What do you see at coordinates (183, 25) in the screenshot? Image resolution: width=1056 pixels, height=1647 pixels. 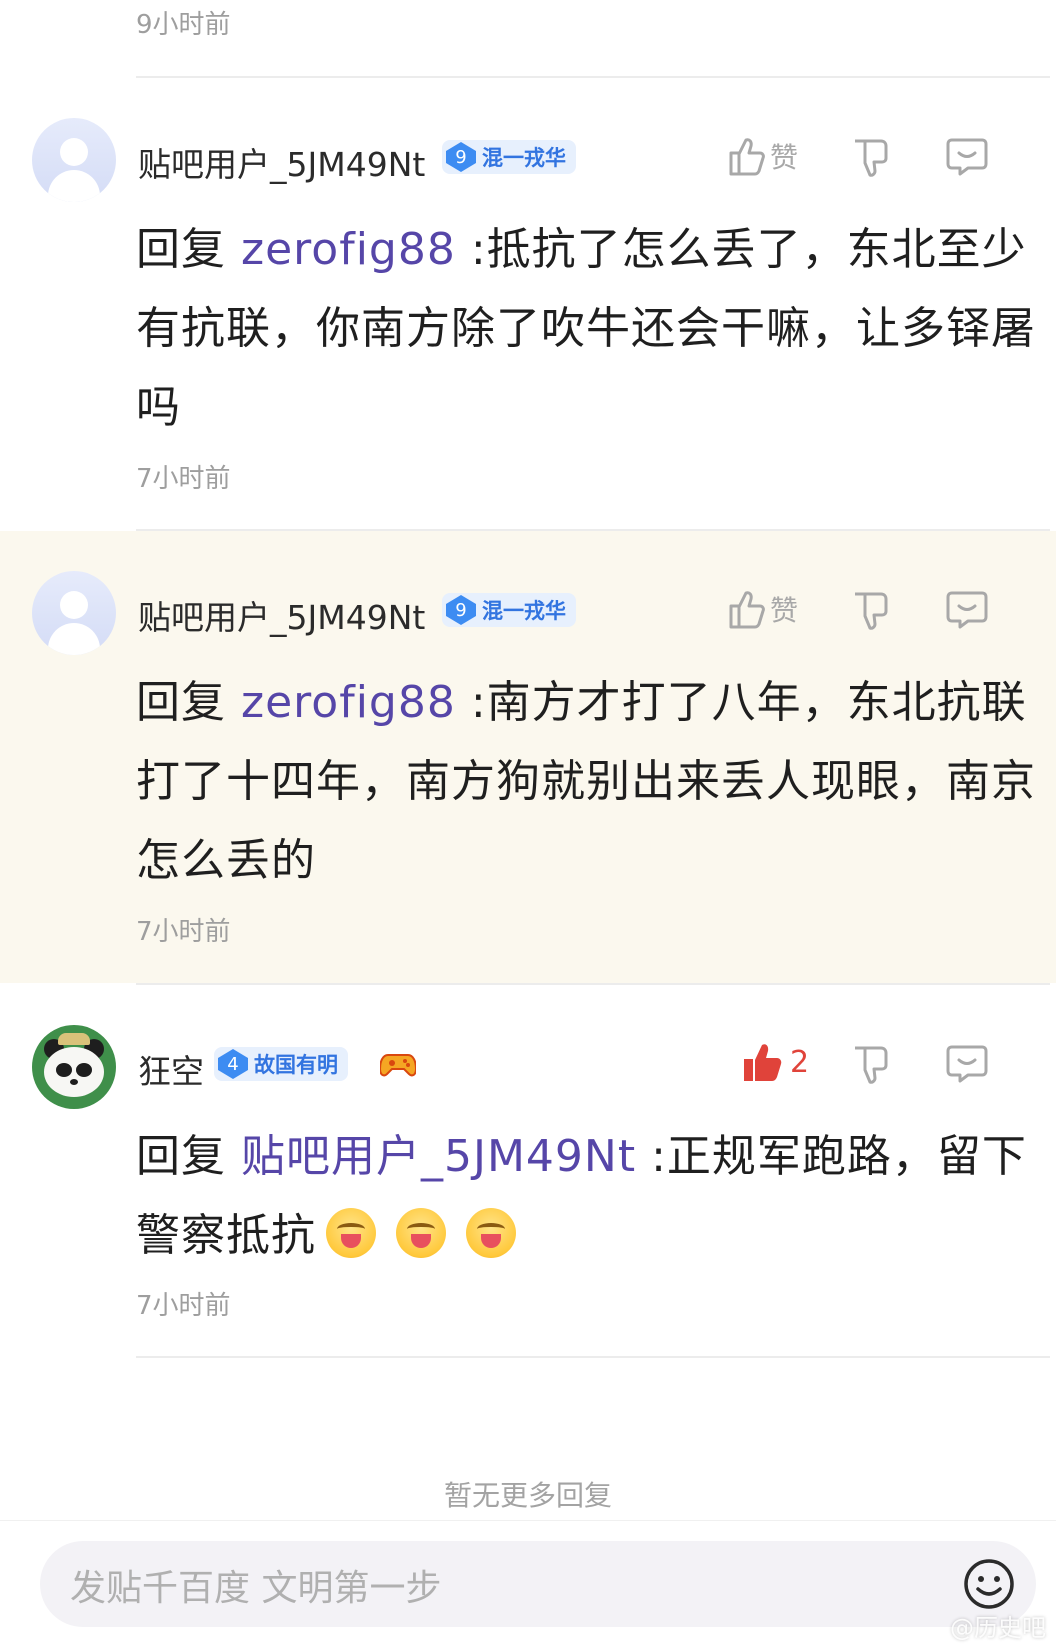 I see `comment-time: 9小时前` at bounding box center [183, 25].